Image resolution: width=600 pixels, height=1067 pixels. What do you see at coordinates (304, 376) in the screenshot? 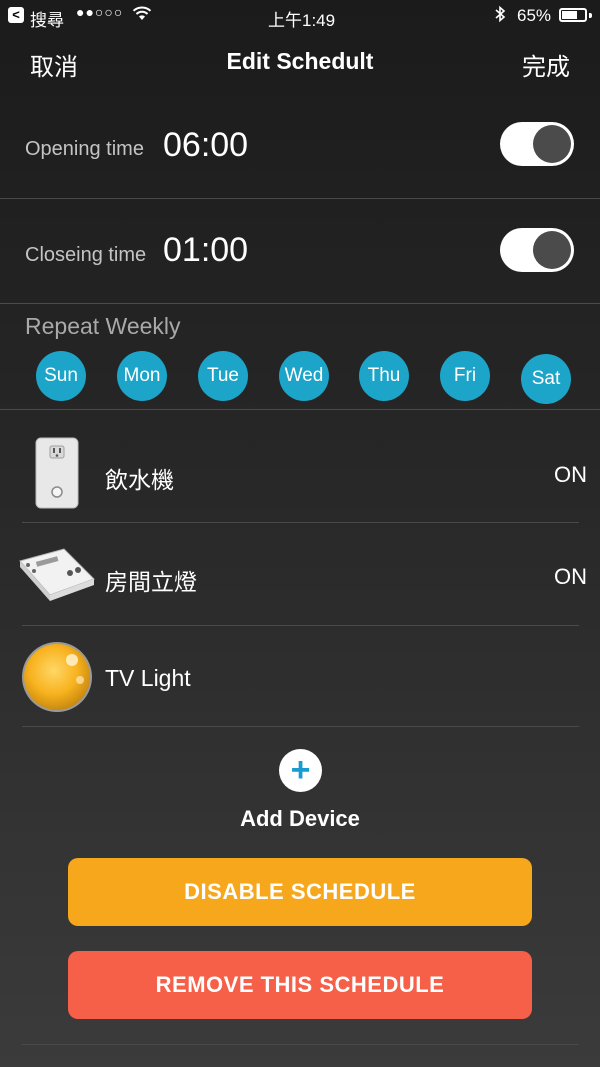
I see `day-wed: Wed` at bounding box center [304, 376].